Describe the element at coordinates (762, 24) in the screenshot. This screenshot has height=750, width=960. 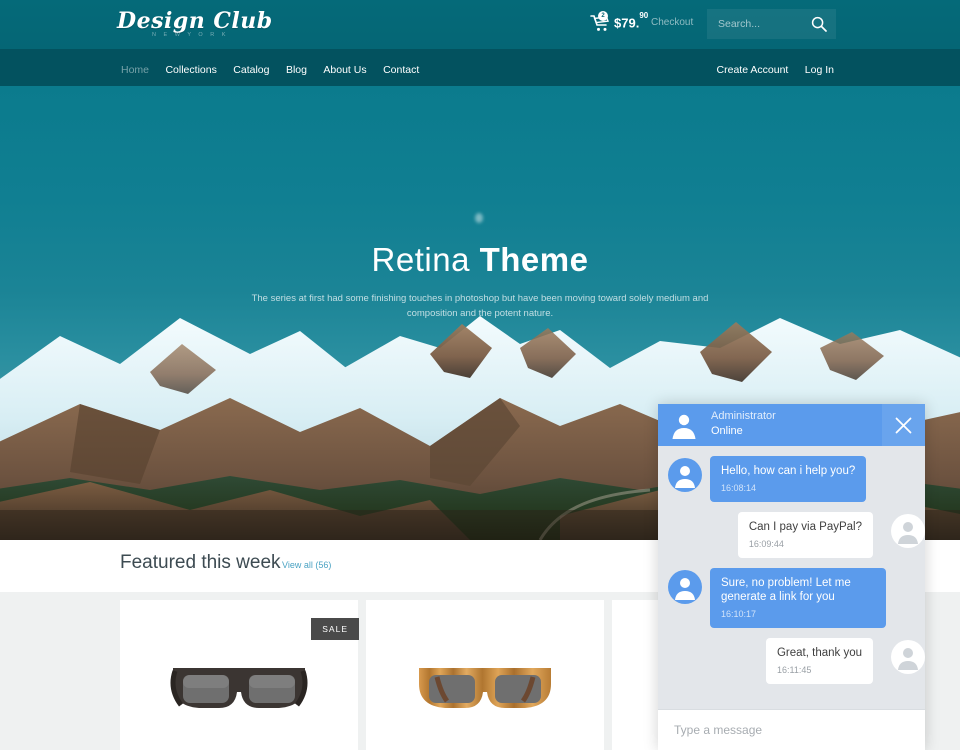
I see `search-input` at that location.